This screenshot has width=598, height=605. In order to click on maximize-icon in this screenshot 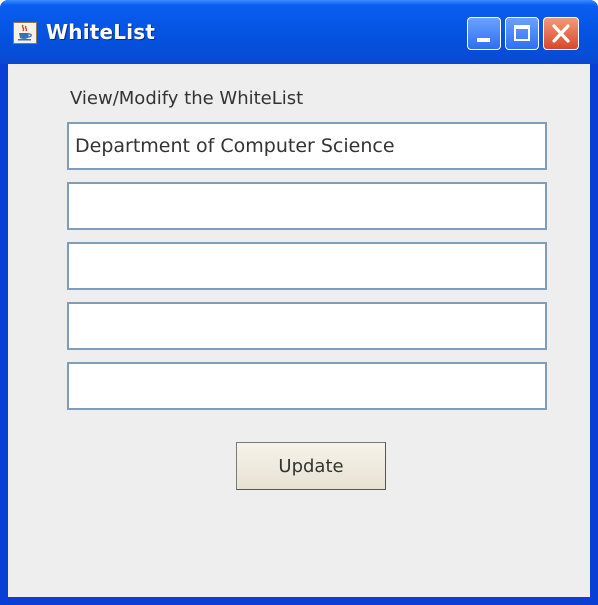, I will do `click(522, 33)`.